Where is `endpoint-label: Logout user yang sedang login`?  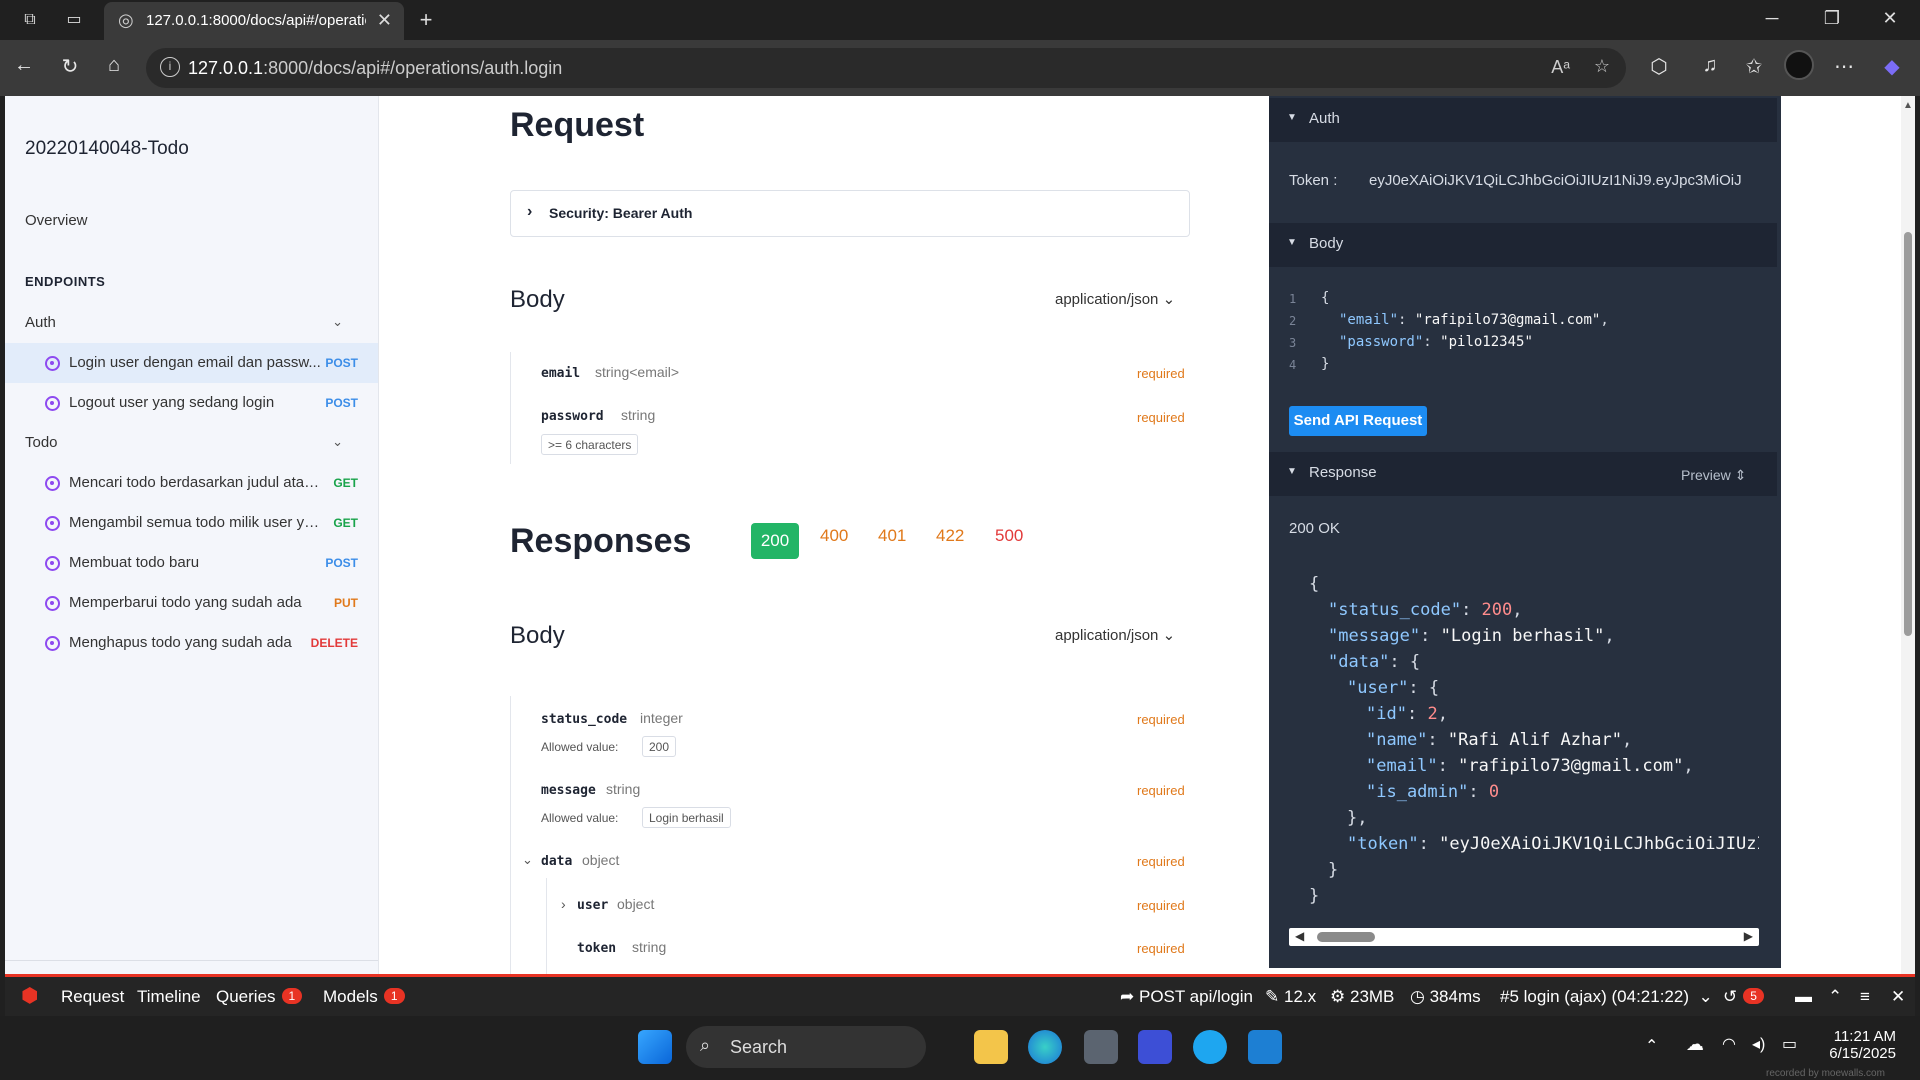 endpoint-label: Logout user yang sedang login is located at coordinates (172, 402).